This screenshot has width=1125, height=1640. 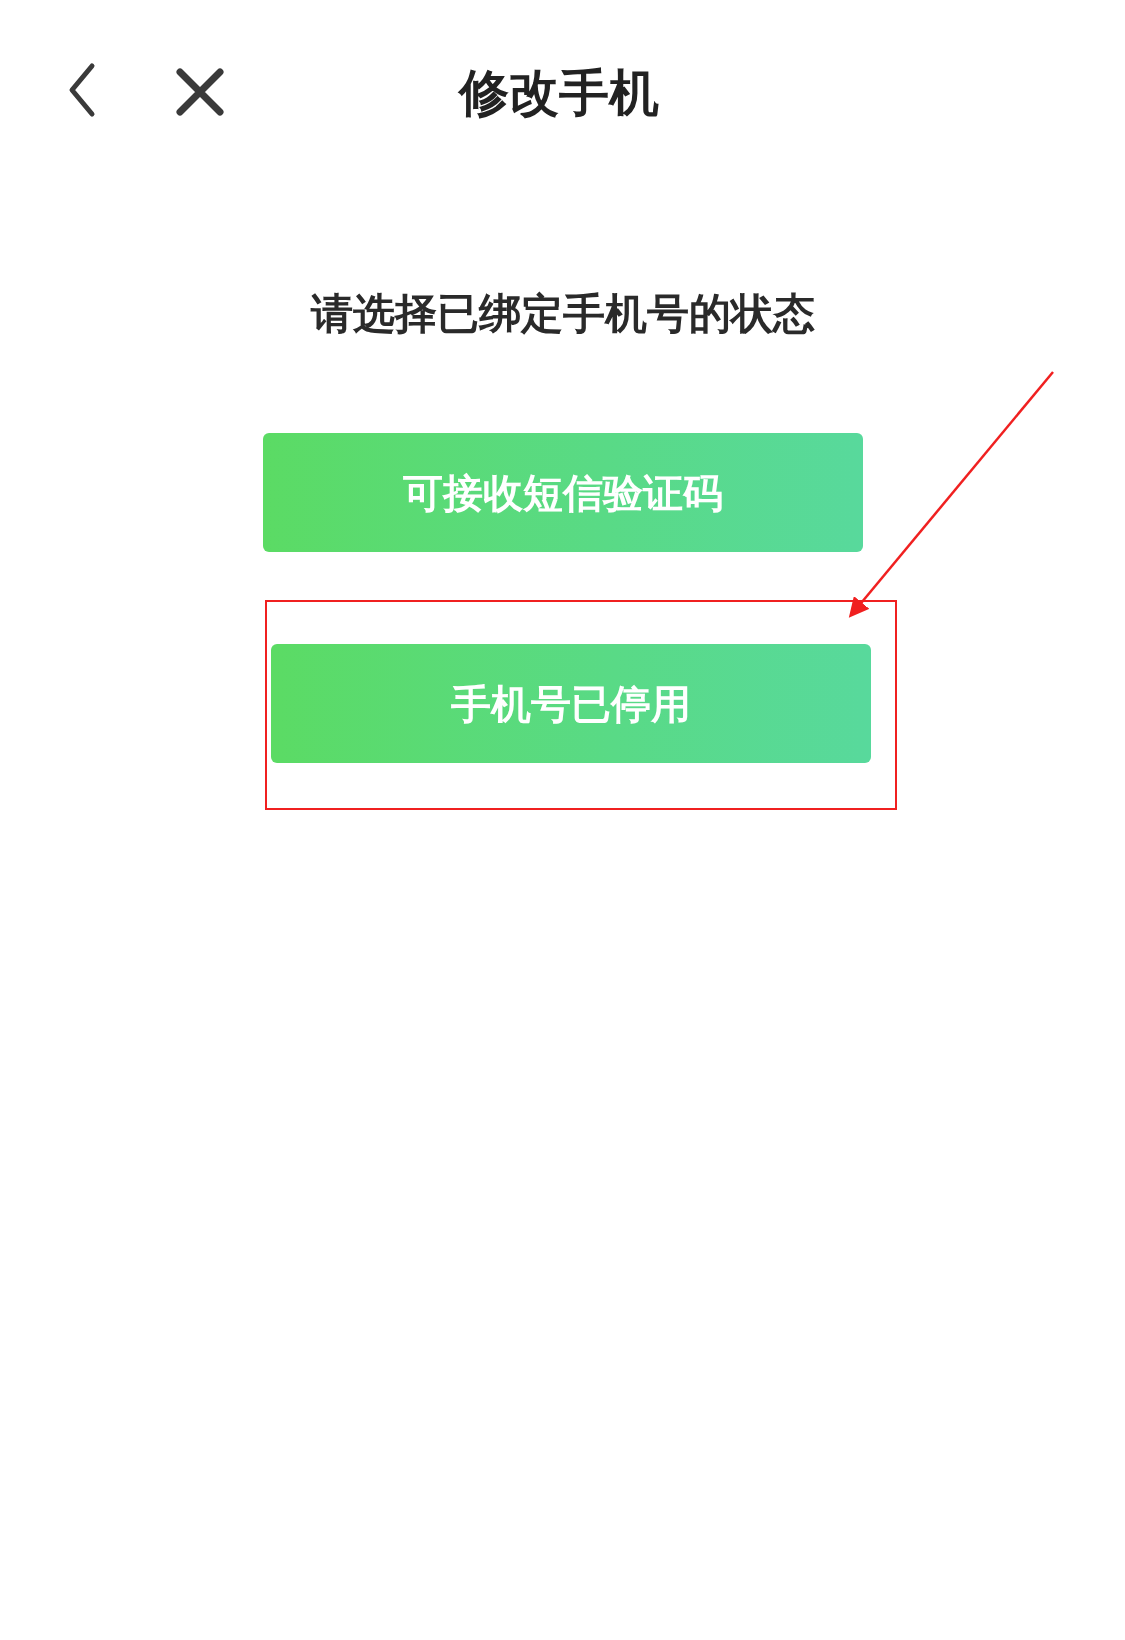 What do you see at coordinates (562, 314) in the screenshot?
I see `prompt-text: 请选择已绑定手机号的状态` at bounding box center [562, 314].